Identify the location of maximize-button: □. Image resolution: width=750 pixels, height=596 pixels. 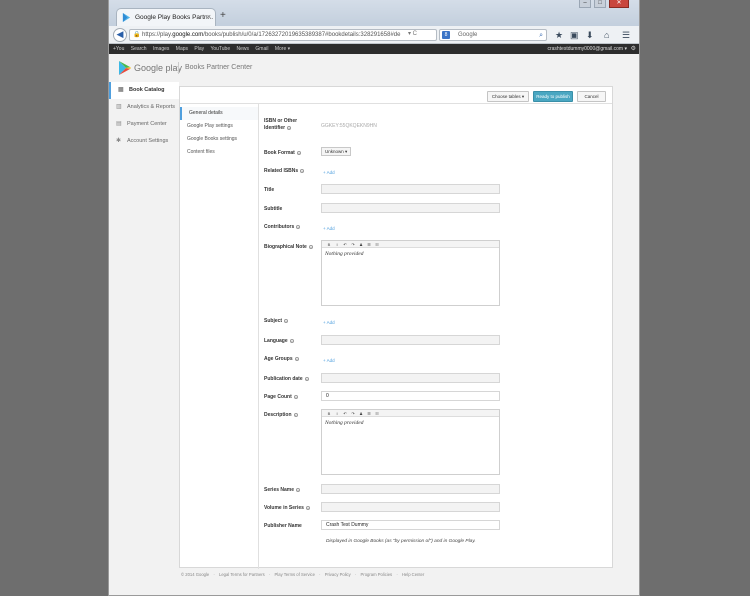
(600, 4).